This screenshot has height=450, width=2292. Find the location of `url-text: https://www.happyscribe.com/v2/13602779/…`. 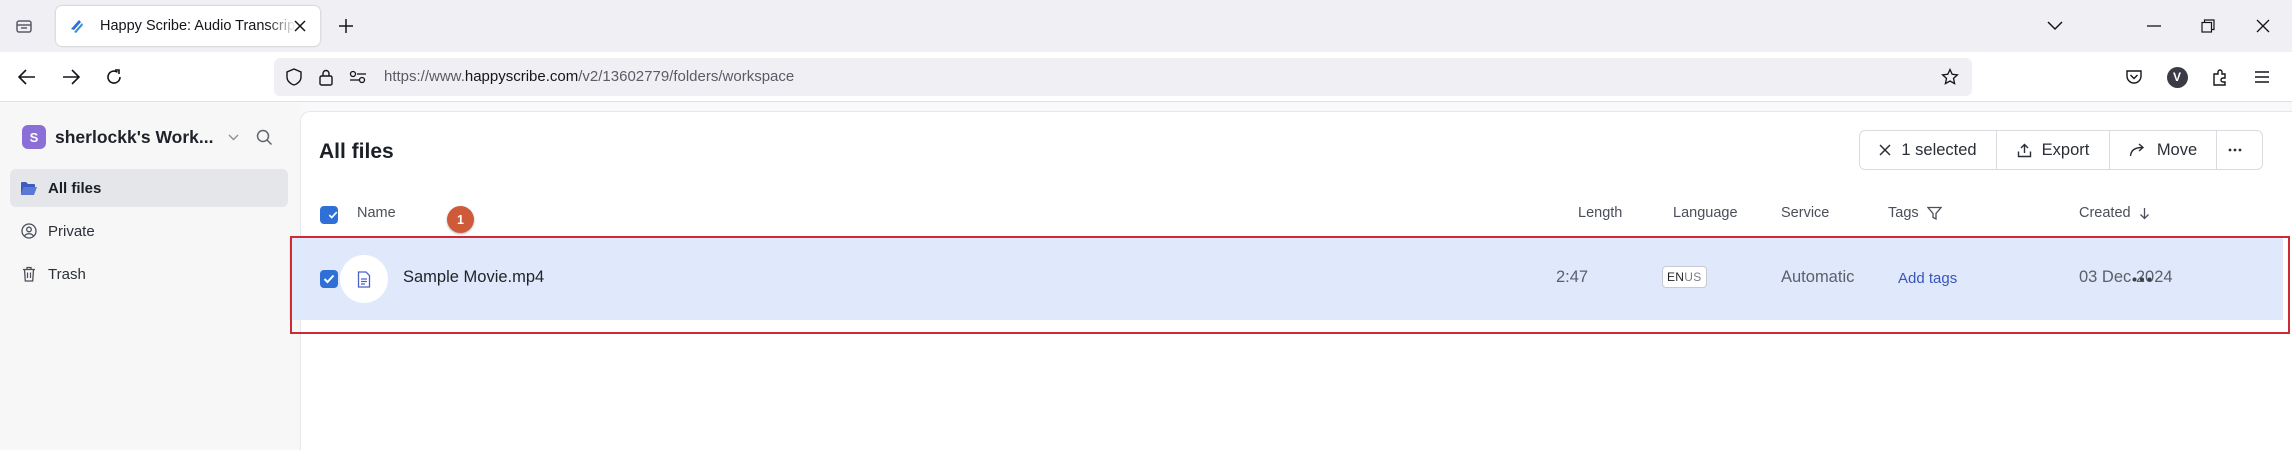

url-text: https://www.happyscribe.com/v2/13602779/… is located at coordinates (589, 76).